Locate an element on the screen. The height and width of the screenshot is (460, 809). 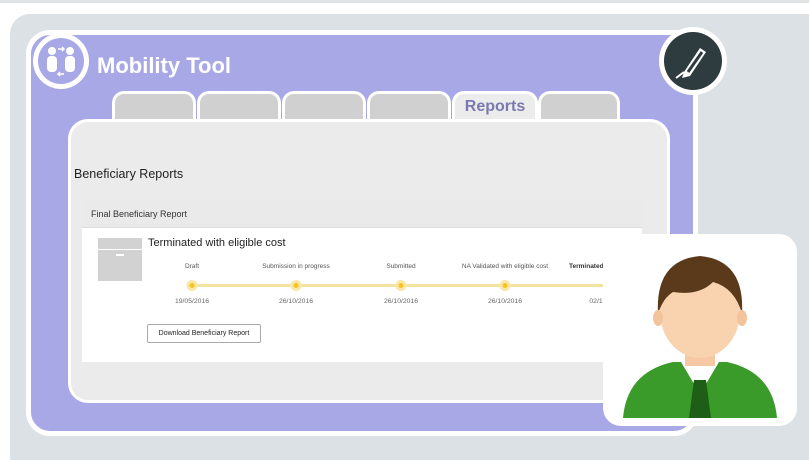
tab-reports: Reports is located at coordinates (495, 105).